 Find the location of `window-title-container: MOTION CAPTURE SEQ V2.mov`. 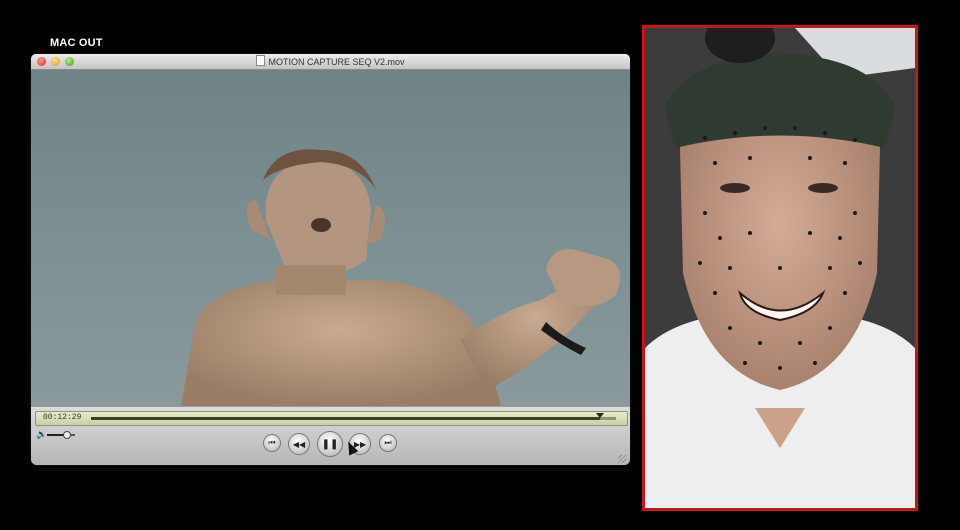

window-title-container: MOTION CAPTURE SEQ V2.mov is located at coordinates (330, 61).